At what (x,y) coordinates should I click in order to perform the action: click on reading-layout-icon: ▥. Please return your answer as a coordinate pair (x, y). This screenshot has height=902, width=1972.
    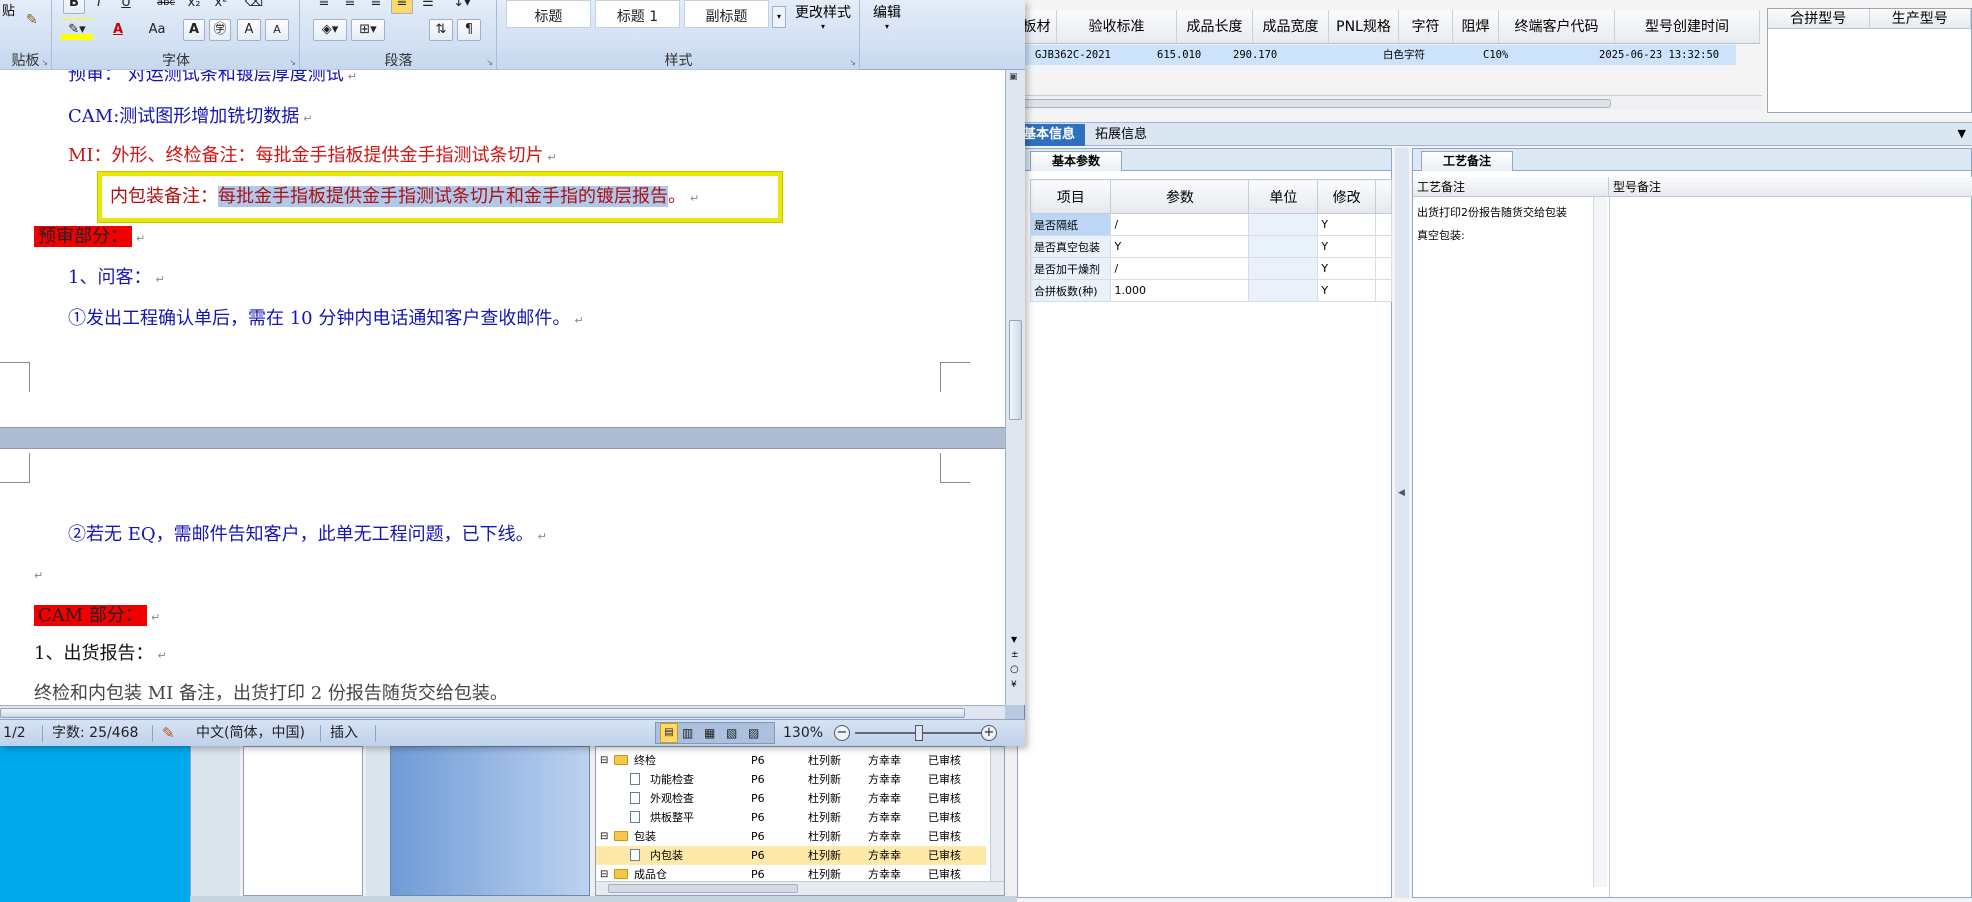
    Looking at the image, I should click on (687, 733).